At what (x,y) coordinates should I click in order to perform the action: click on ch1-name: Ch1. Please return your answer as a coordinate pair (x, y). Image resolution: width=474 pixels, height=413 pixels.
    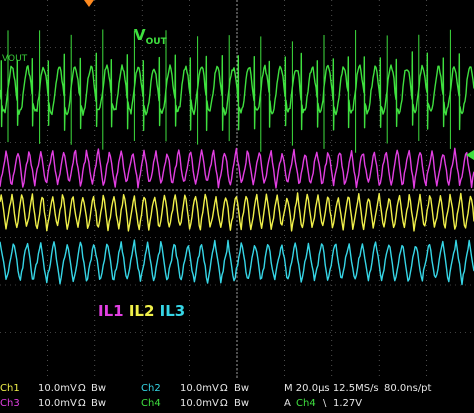
    Looking at the image, I should click on (10, 388).